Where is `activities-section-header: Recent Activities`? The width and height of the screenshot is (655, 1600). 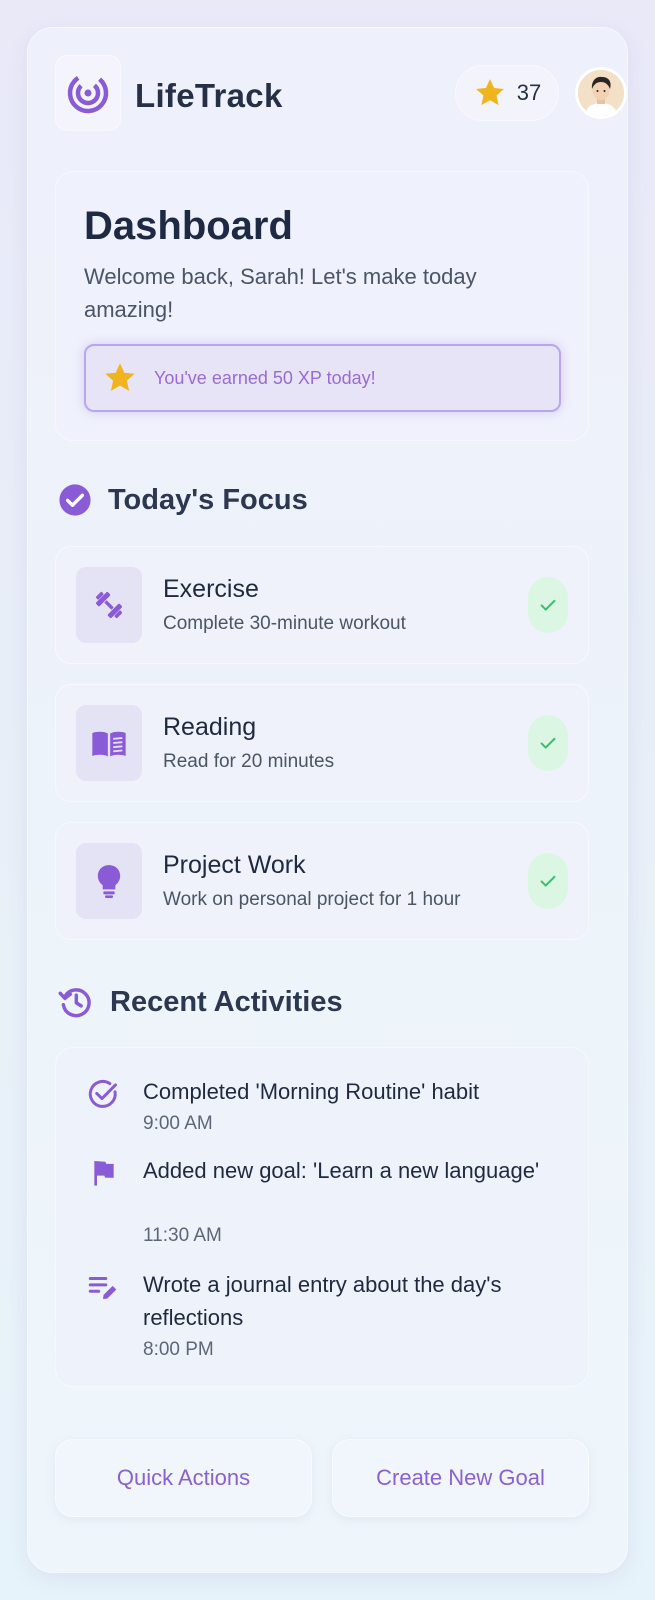
activities-section-header: Recent Activities is located at coordinates (200, 1002).